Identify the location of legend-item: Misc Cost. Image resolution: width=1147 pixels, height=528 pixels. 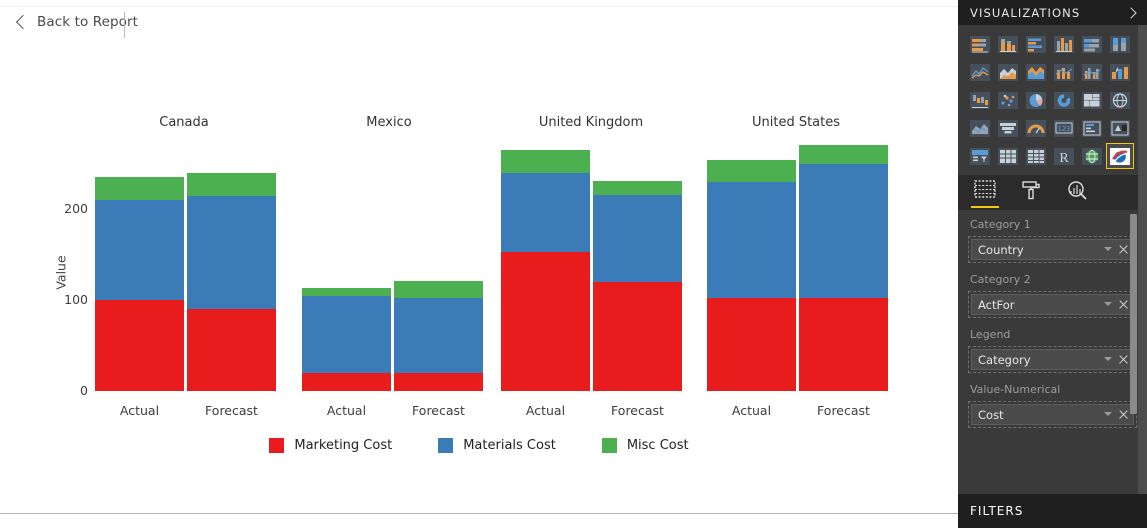
(645, 445).